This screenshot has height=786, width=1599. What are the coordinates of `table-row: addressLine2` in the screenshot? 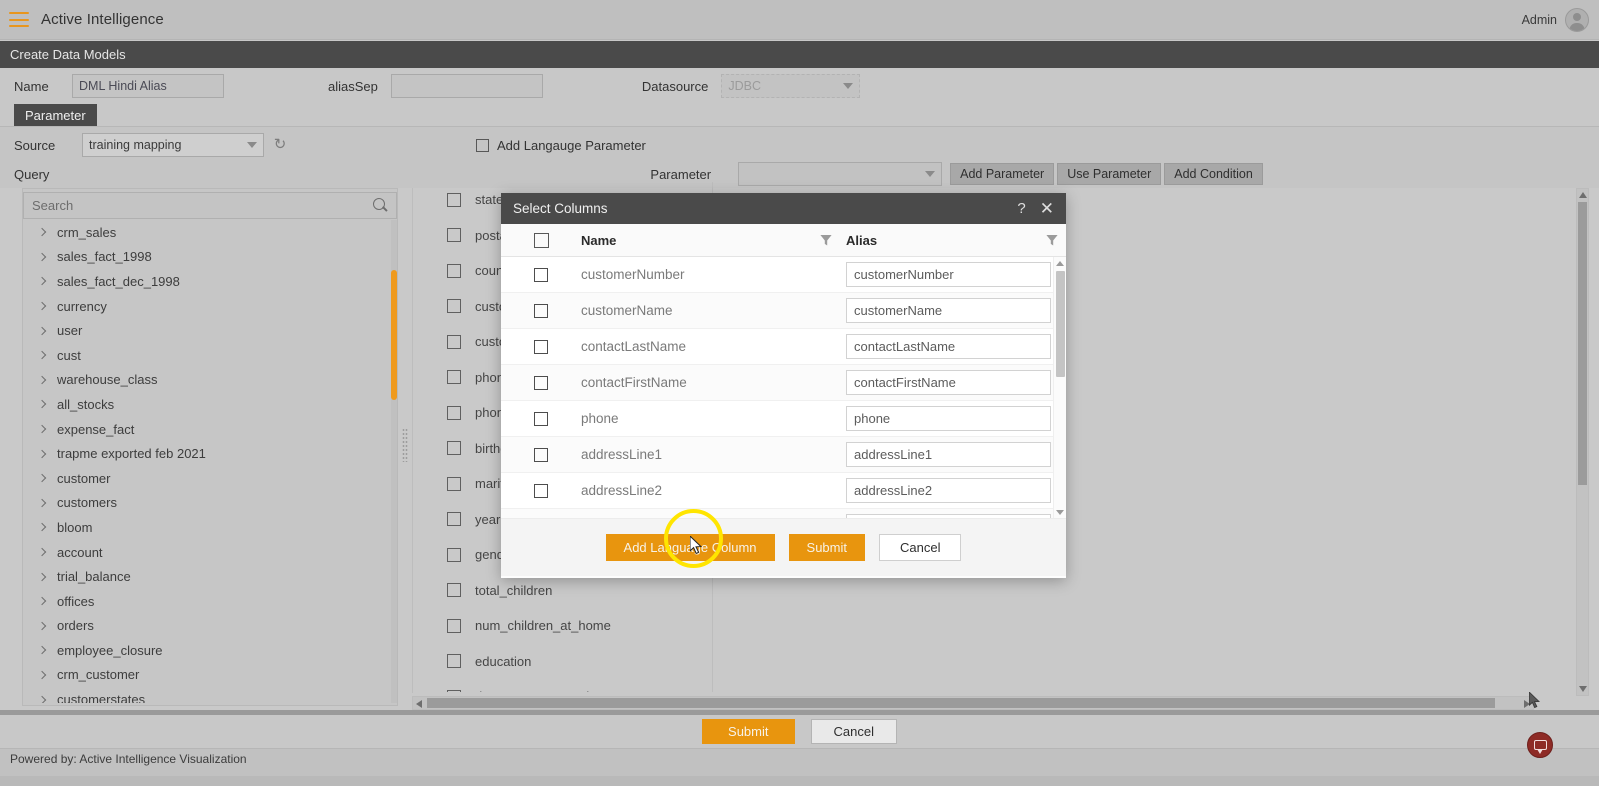 It's located at (783, 491).